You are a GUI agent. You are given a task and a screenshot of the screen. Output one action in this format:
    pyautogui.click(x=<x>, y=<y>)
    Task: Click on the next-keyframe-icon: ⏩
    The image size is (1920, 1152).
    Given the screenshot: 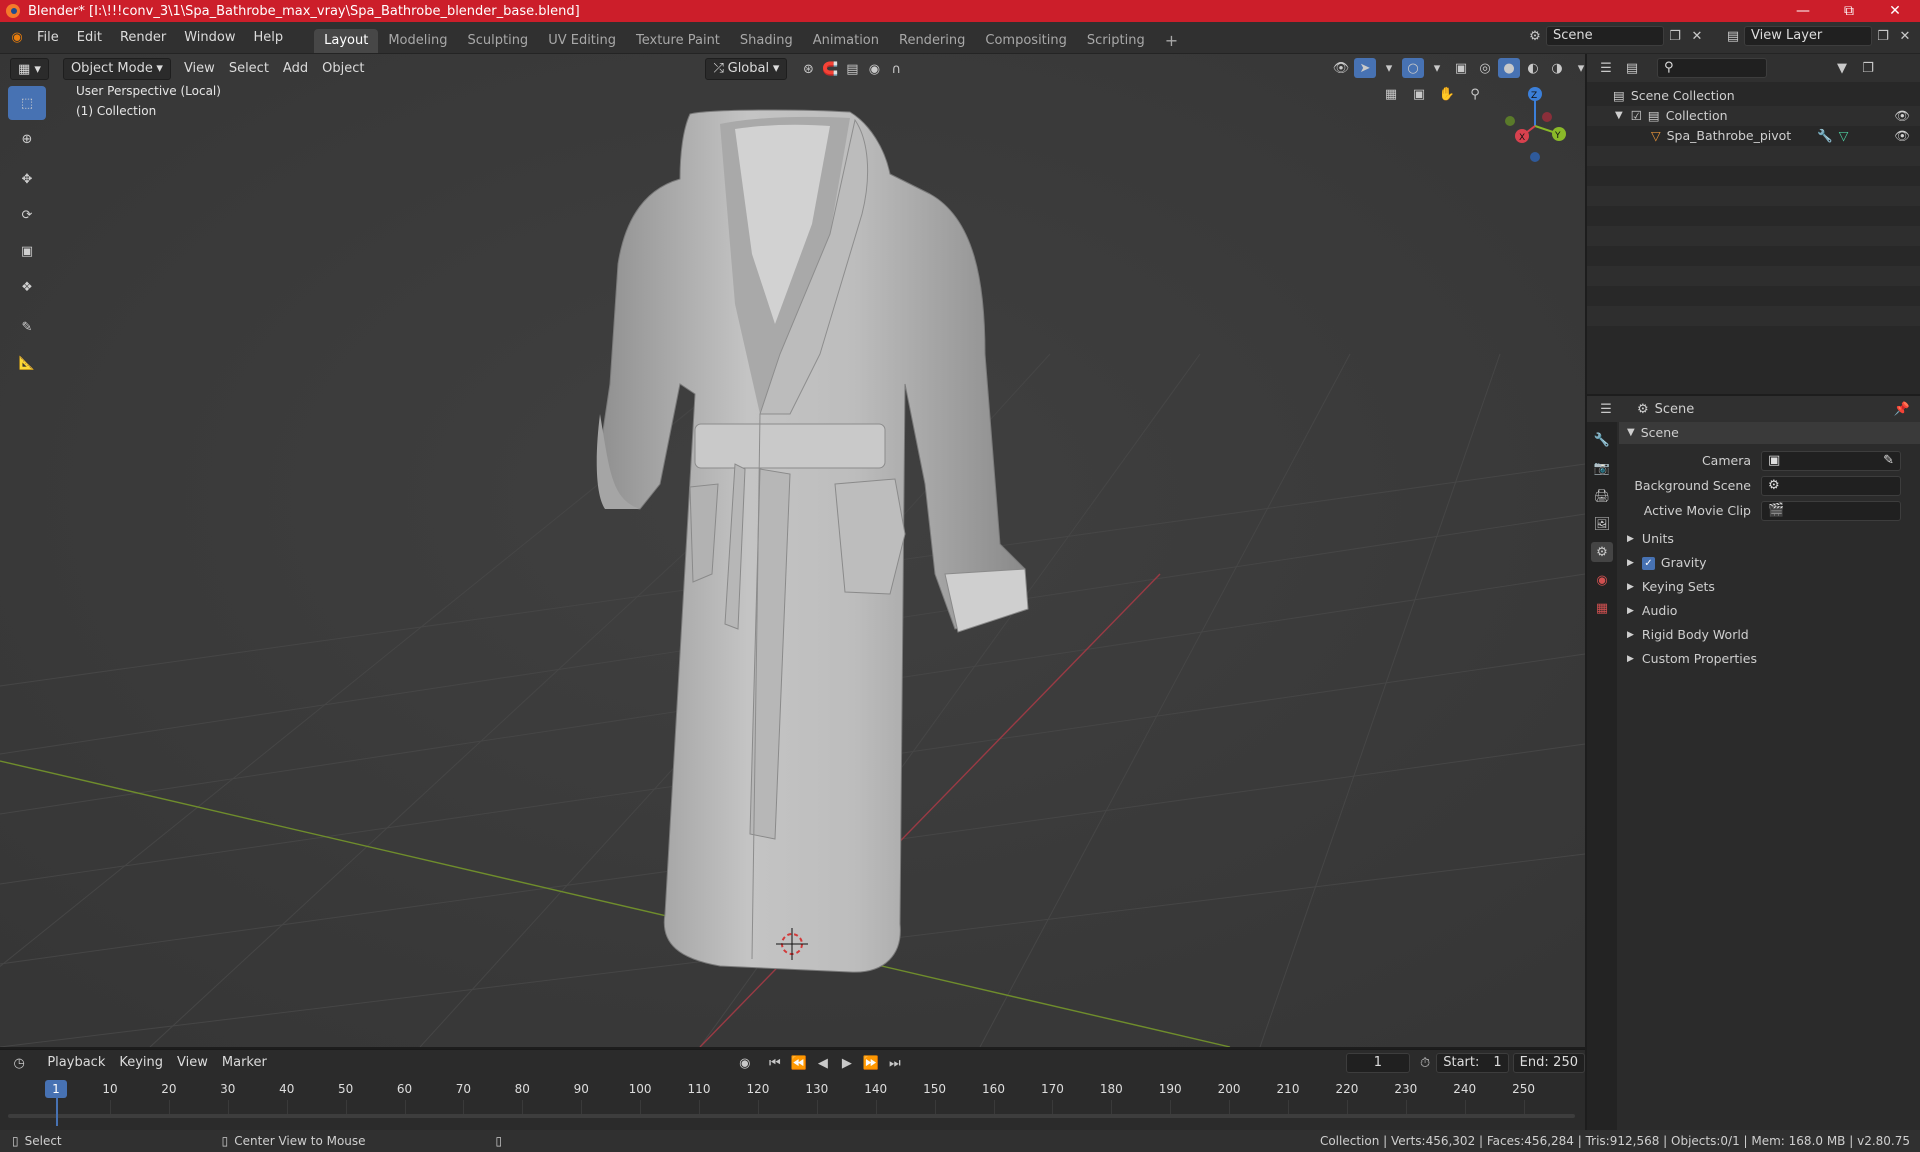 What is the action you would take?
    pyautogui.click(x=871, y=1063)
    